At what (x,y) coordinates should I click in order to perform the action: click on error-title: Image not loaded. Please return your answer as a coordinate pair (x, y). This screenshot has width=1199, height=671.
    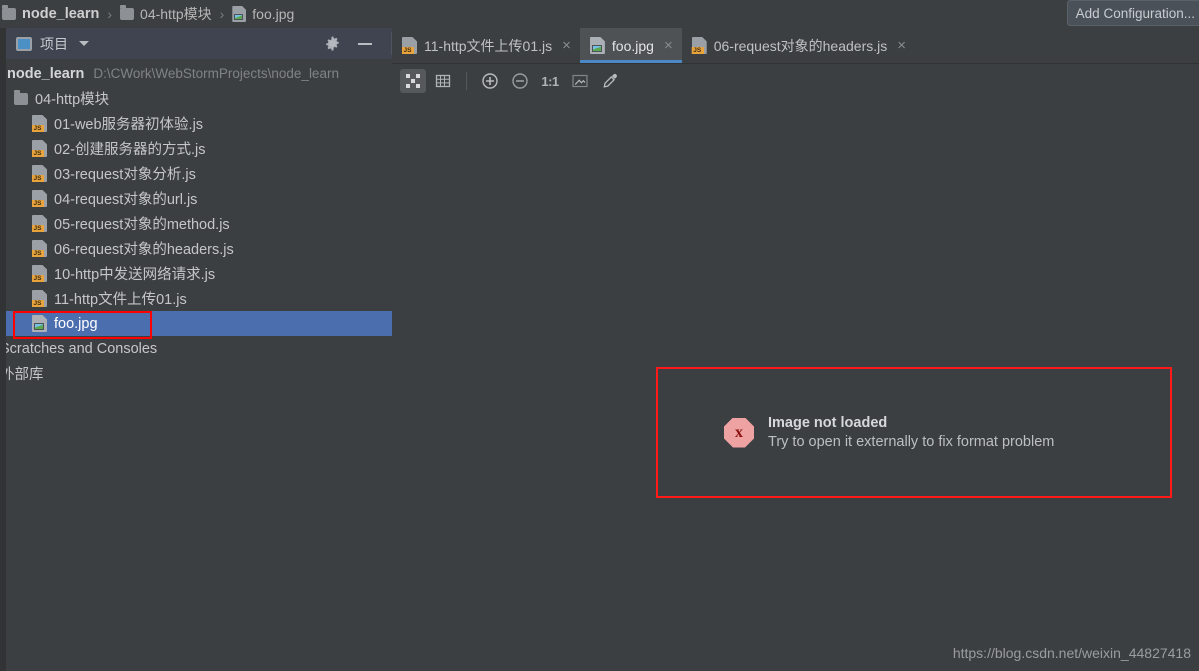
    Looking at the image, I should click on (828, 423).